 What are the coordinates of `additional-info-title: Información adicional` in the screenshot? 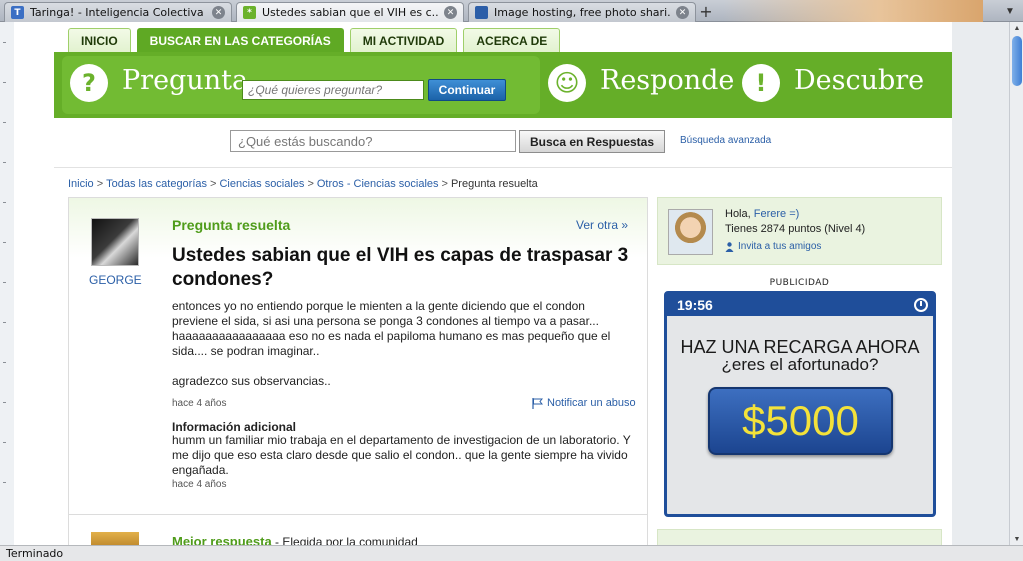 It's located at (234, 427).